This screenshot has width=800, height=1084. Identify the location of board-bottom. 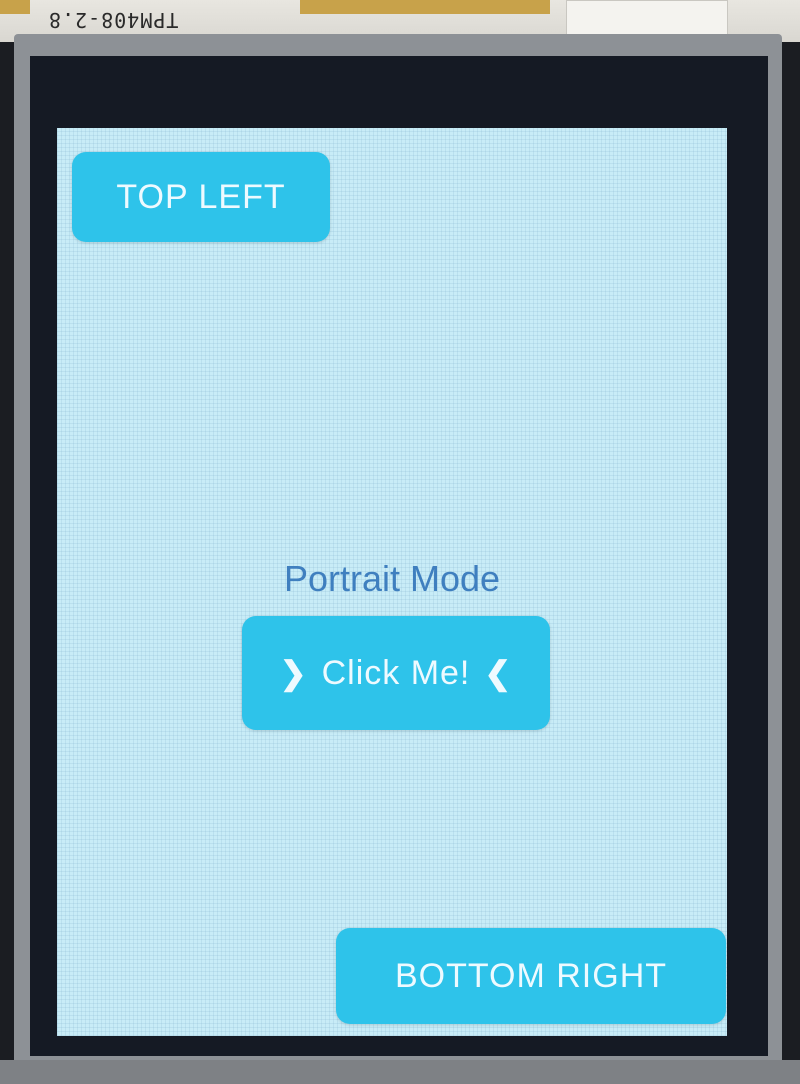
(400, 1072).